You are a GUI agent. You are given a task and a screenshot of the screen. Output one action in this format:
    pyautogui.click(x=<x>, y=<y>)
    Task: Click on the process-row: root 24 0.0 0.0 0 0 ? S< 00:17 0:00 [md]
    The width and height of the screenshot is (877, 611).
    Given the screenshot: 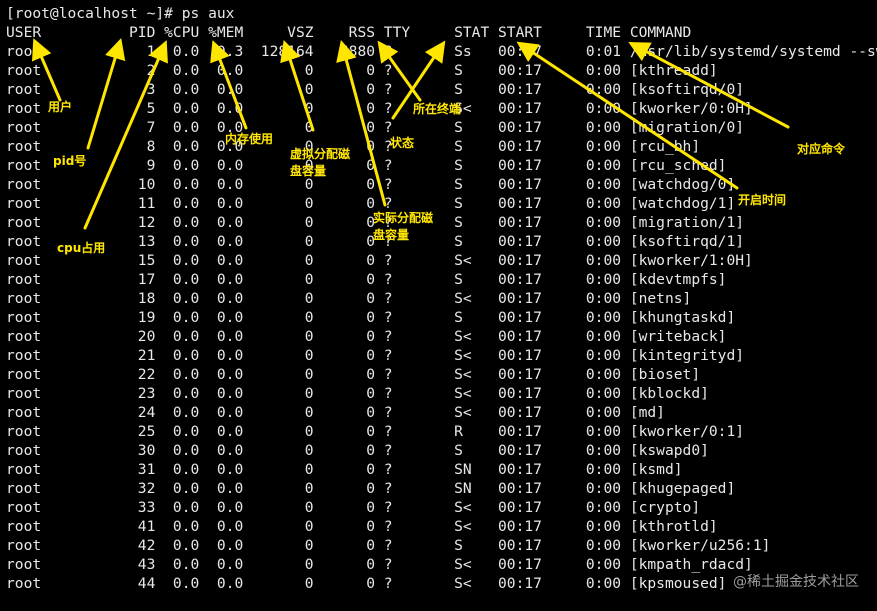 What is the action you would take?
    pyautogui.click(x=335, y=412)
    